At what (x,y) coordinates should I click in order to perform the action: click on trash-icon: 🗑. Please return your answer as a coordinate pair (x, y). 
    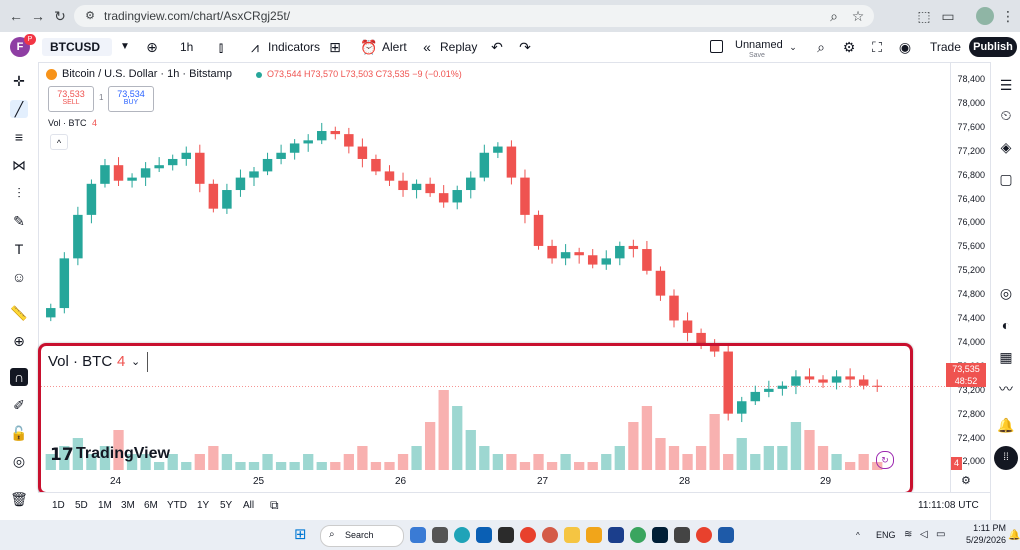
    Looking at the image, I should click on (19, 499).